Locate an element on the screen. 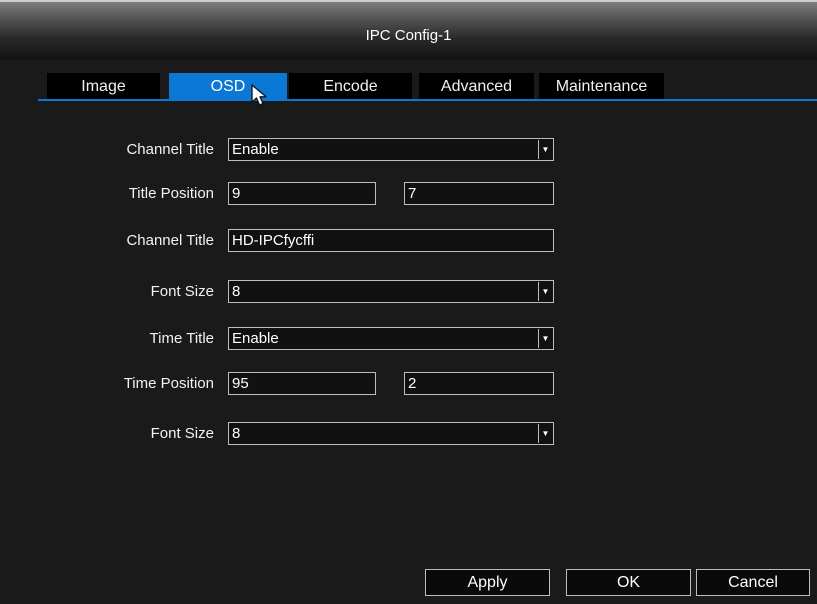 Image resolution: width=817 pixels, height=604 pixels. time-font-size-value: 8 is located at coordinates (236, 433).